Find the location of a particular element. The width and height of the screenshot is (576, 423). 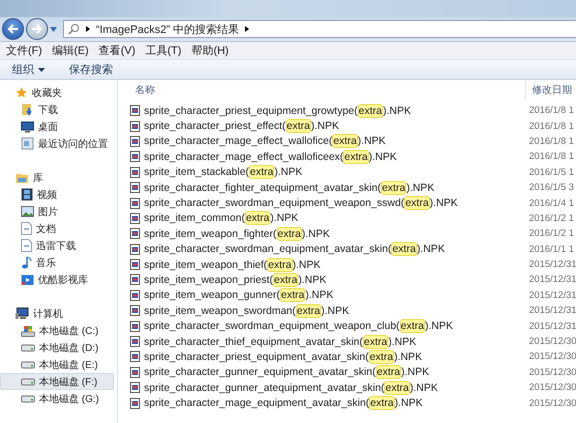

sidebar-item: 库 is located at coordinates (57, 177).